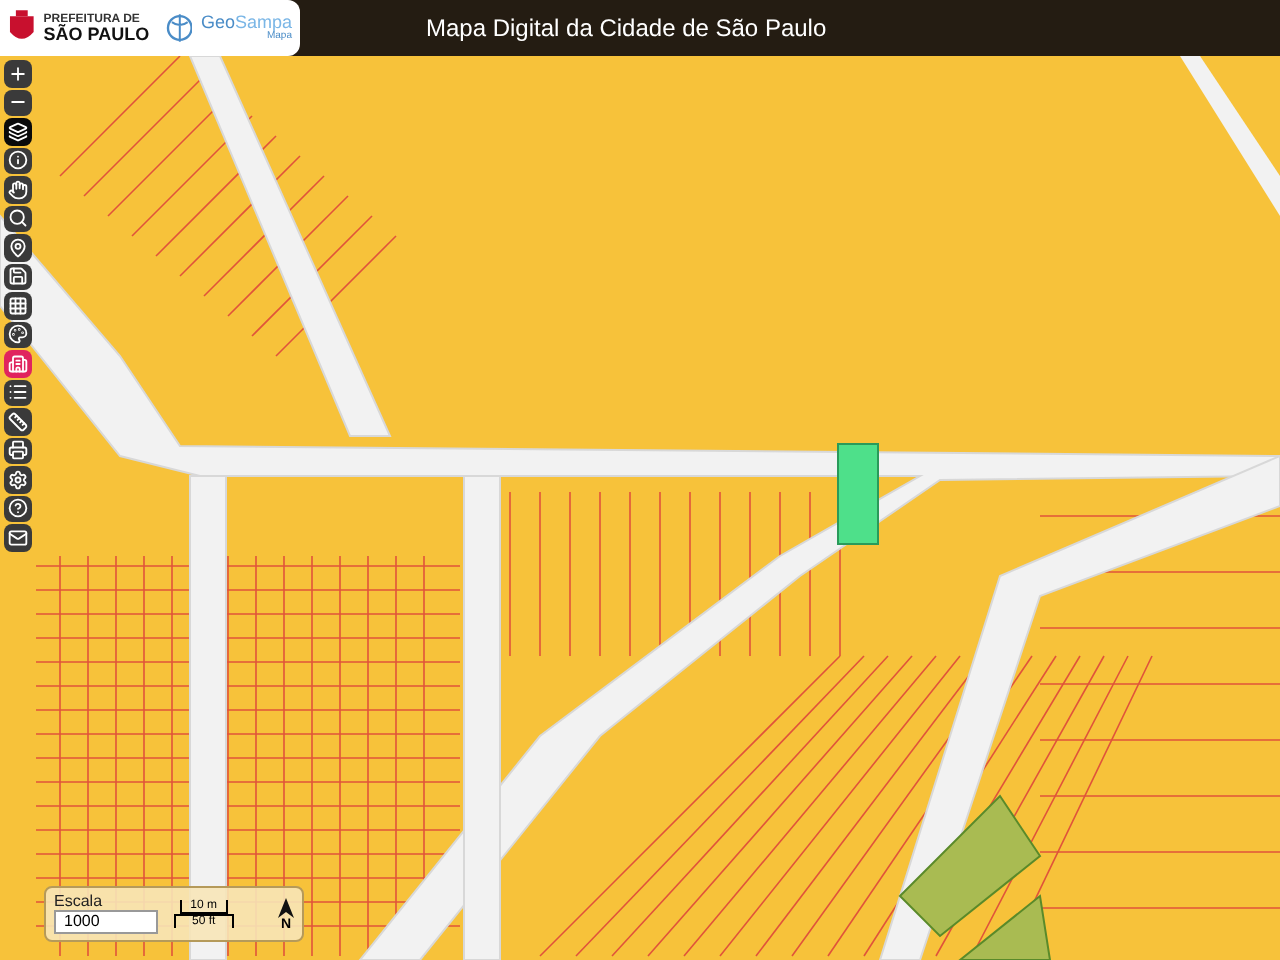 The image size is (1280, 960). I want to click on city-name: SÃO PAULO, so click(96, 34).